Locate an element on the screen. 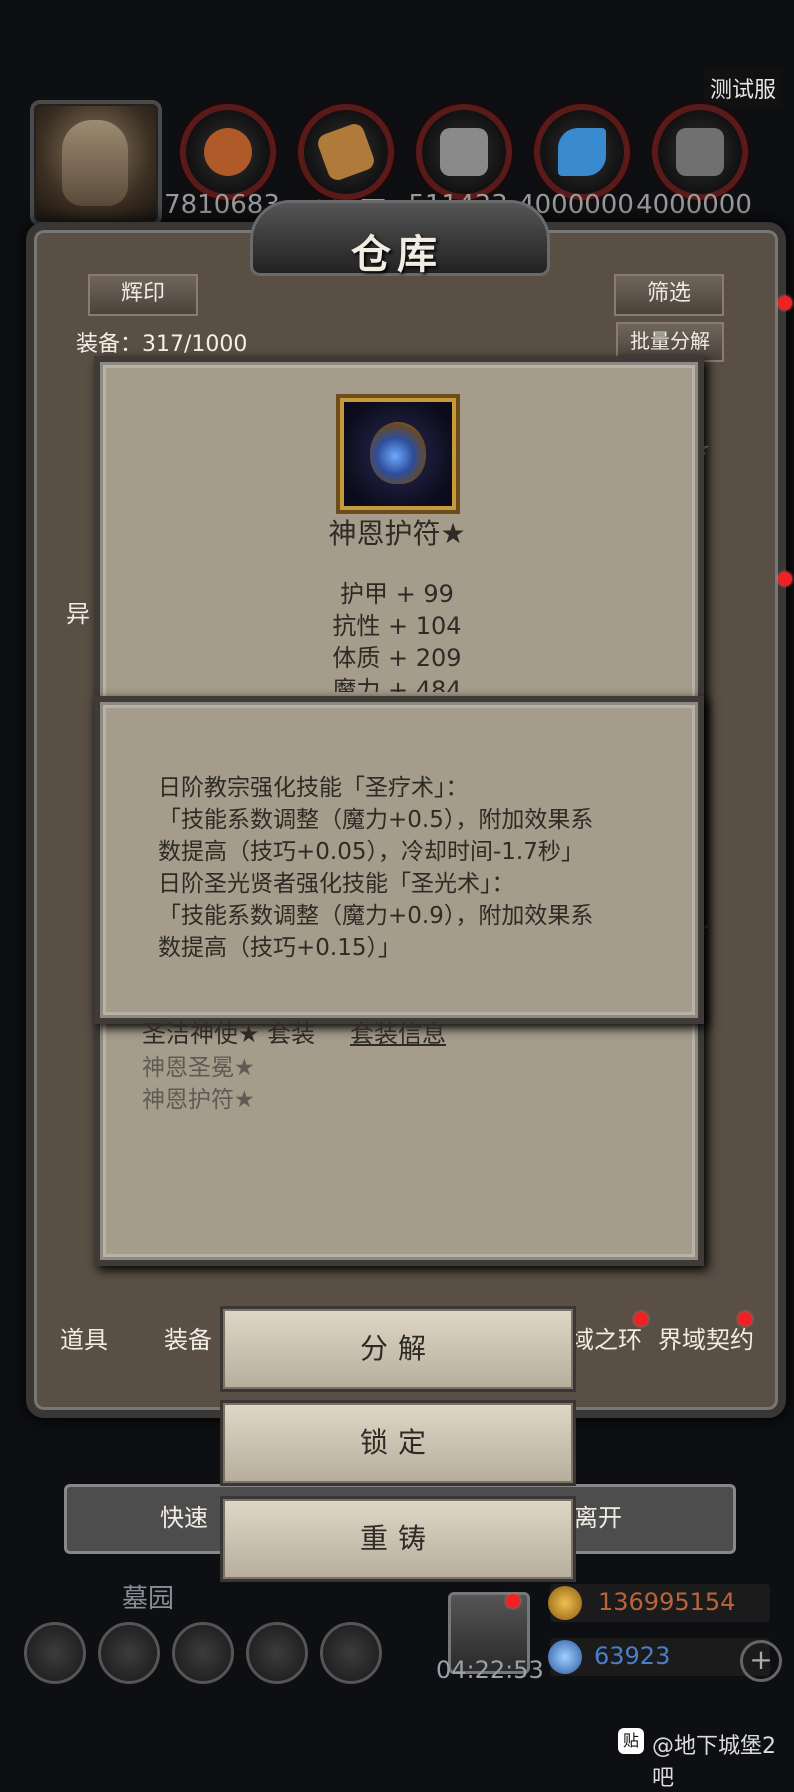 The width and height of the screenshot is (794, 1792). hero-icon is located at coordinates (203, 1653).